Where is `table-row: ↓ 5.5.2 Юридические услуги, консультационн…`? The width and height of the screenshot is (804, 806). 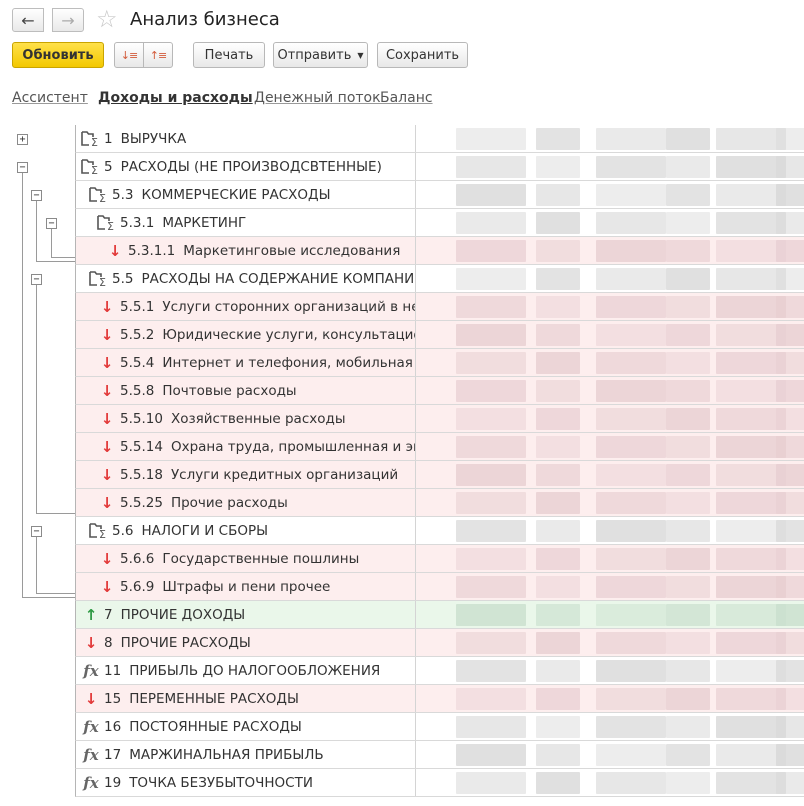
table-row: ↓ 5.5.2 Юридические услуги, консультационн… is located at coordinates (439, 335).